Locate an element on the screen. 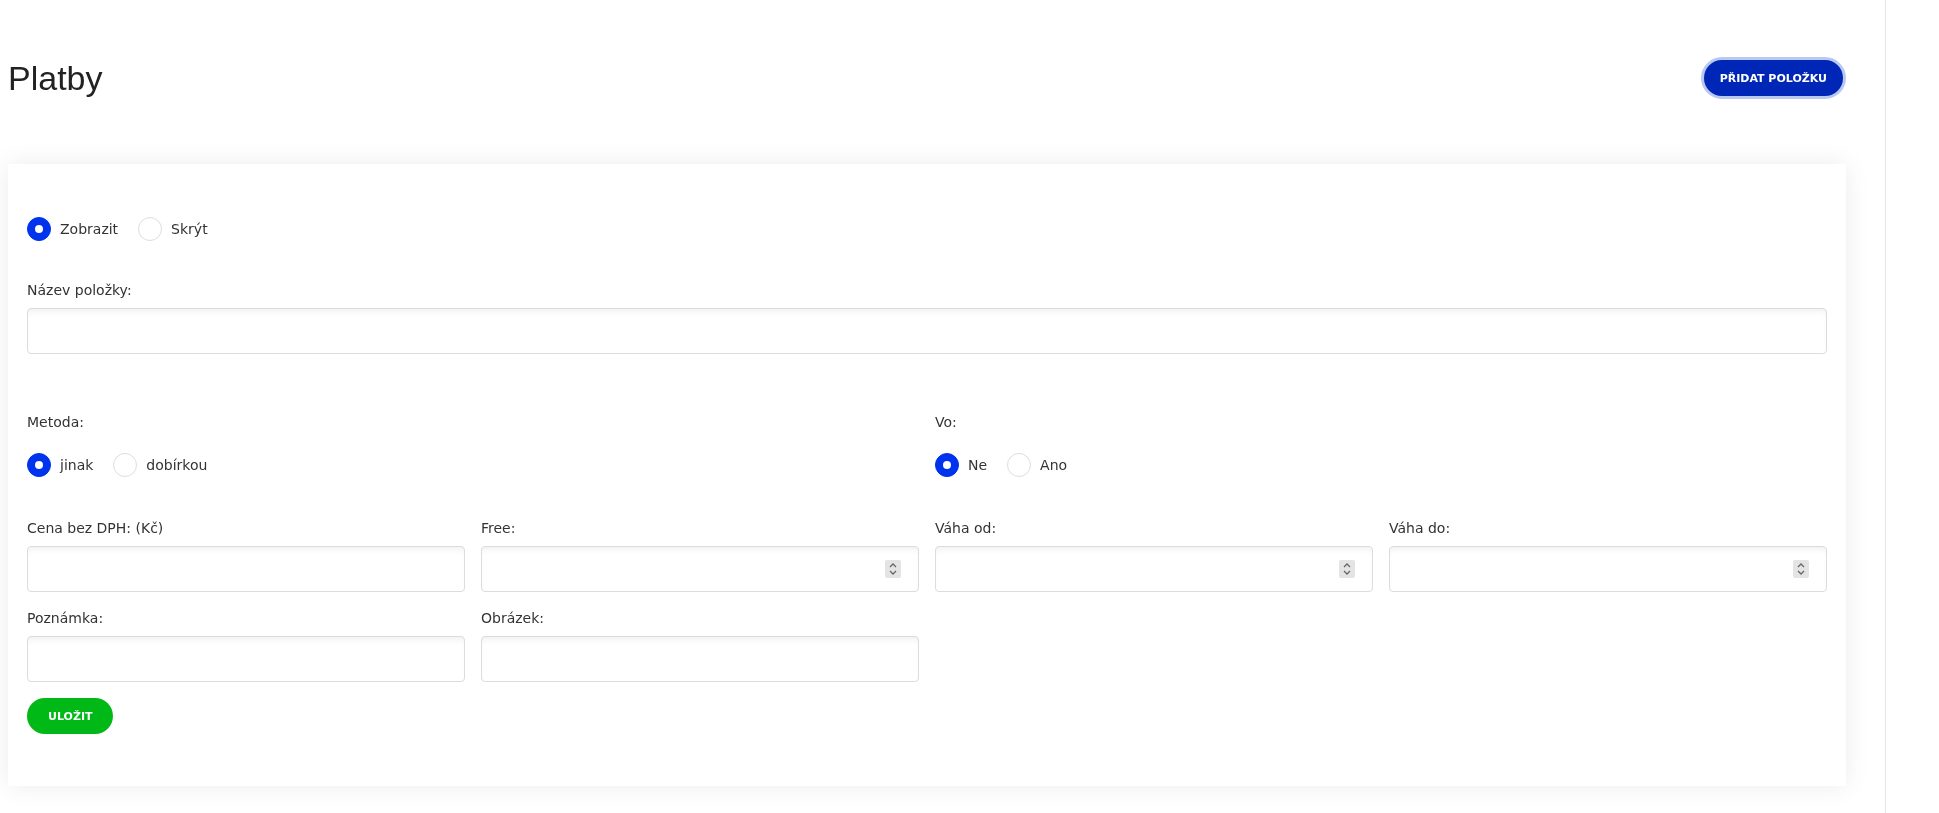 The image size is (1939, 813). field-label: Váha od: is located at coordinates (966, 528).